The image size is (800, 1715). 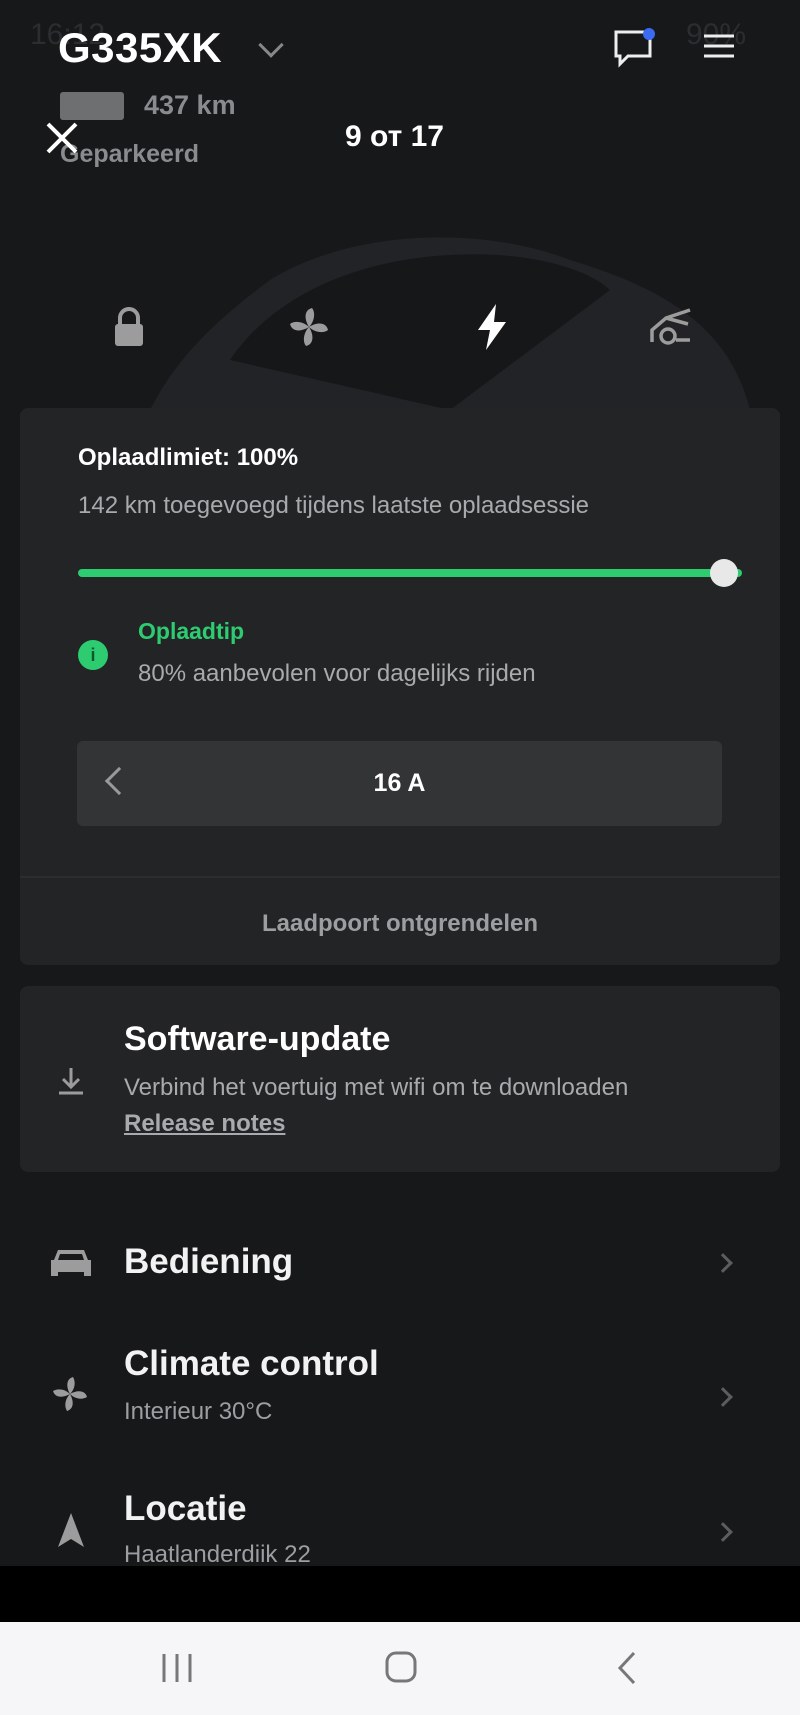 I want to click on android-nav-bar, so click(x=400, y=1668).